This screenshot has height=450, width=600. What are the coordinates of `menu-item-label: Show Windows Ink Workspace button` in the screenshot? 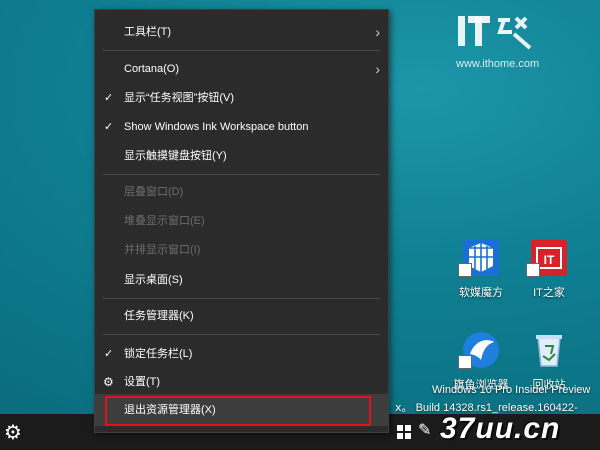 It's located at (216, 127).